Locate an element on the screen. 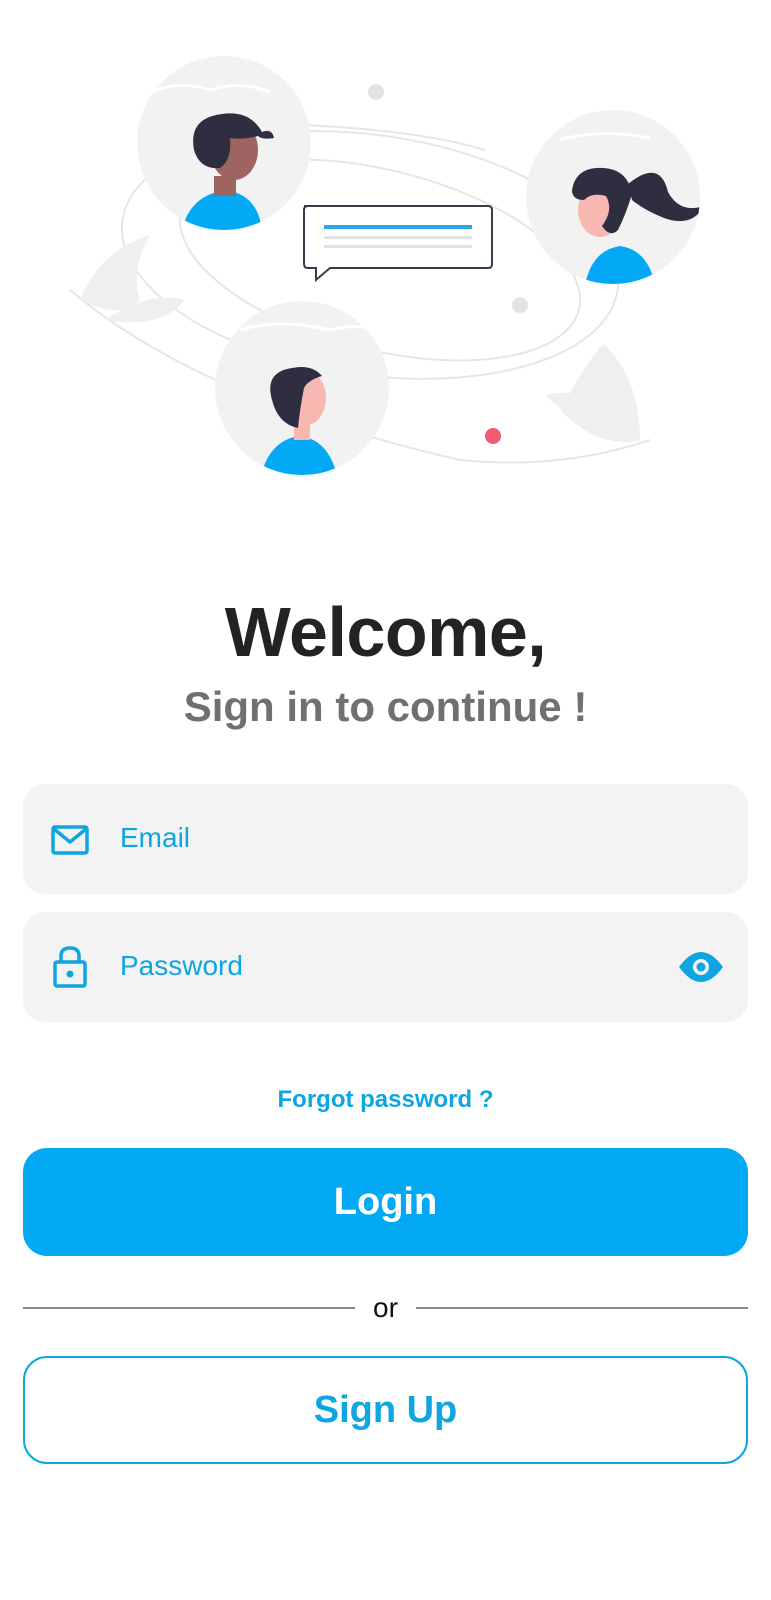  login-button: Login is located at coordinates (385, 1202).